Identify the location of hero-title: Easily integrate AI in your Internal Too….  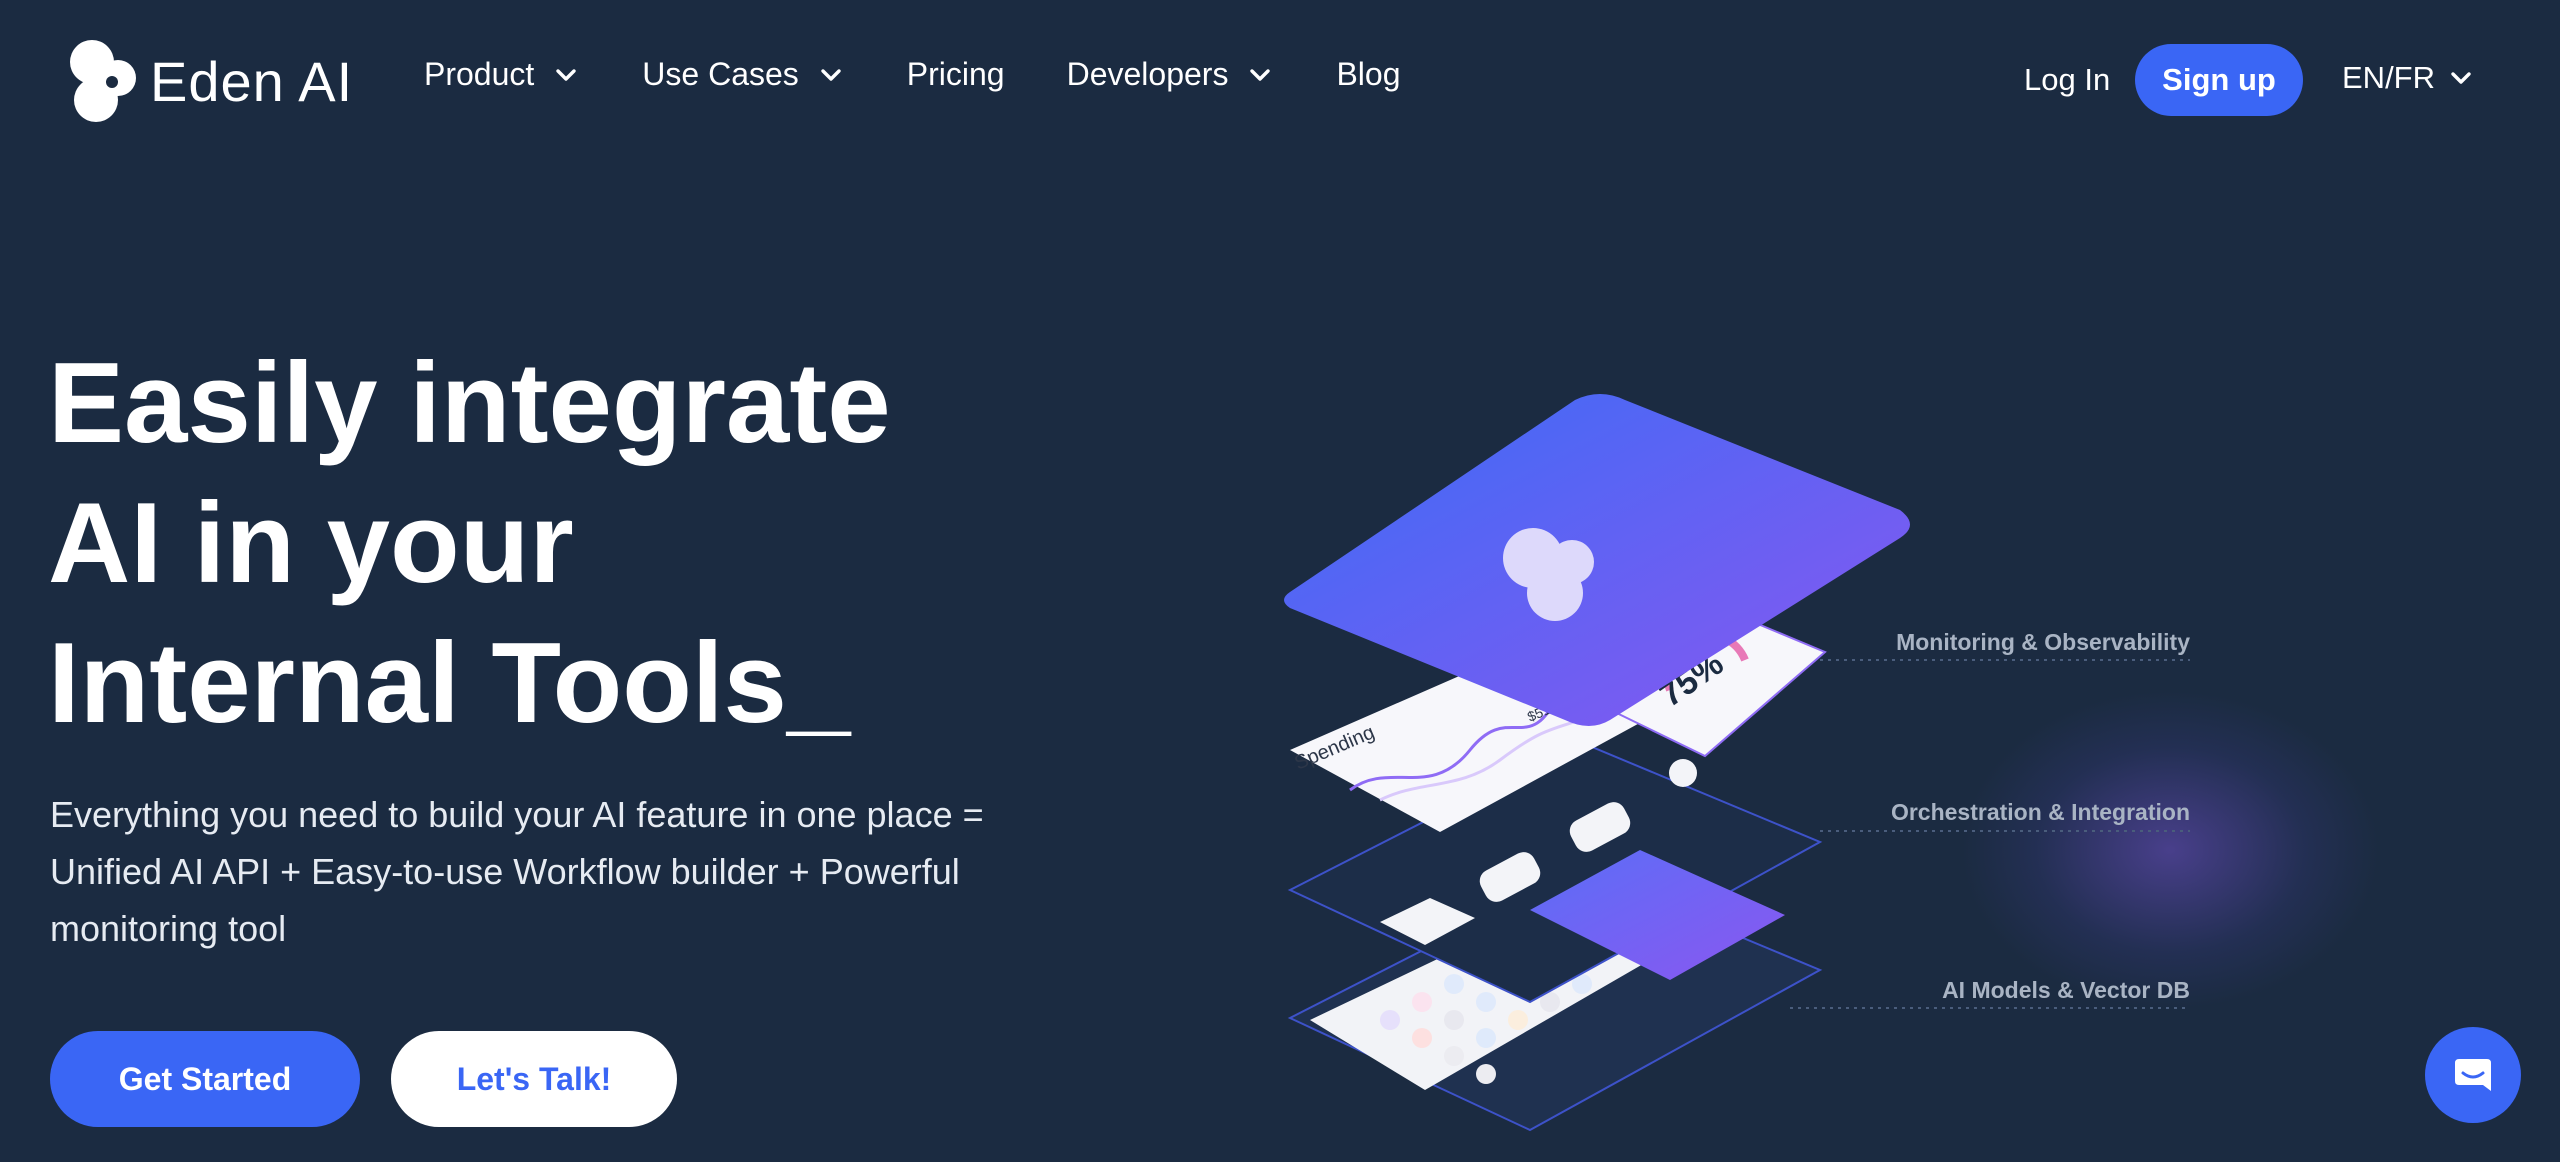
(548, 544).